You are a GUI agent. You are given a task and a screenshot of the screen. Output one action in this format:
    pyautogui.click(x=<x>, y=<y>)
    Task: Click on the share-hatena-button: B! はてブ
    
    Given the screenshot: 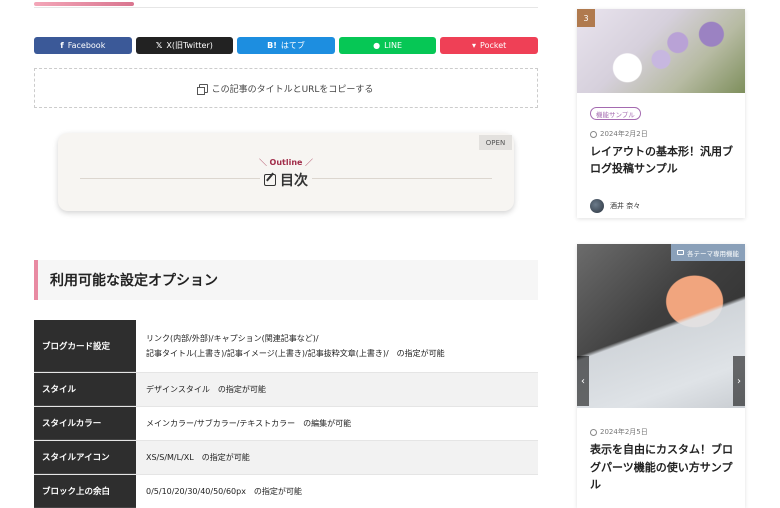 What is the action you would take?
    pyautogui.click(x=286, y=45)
    